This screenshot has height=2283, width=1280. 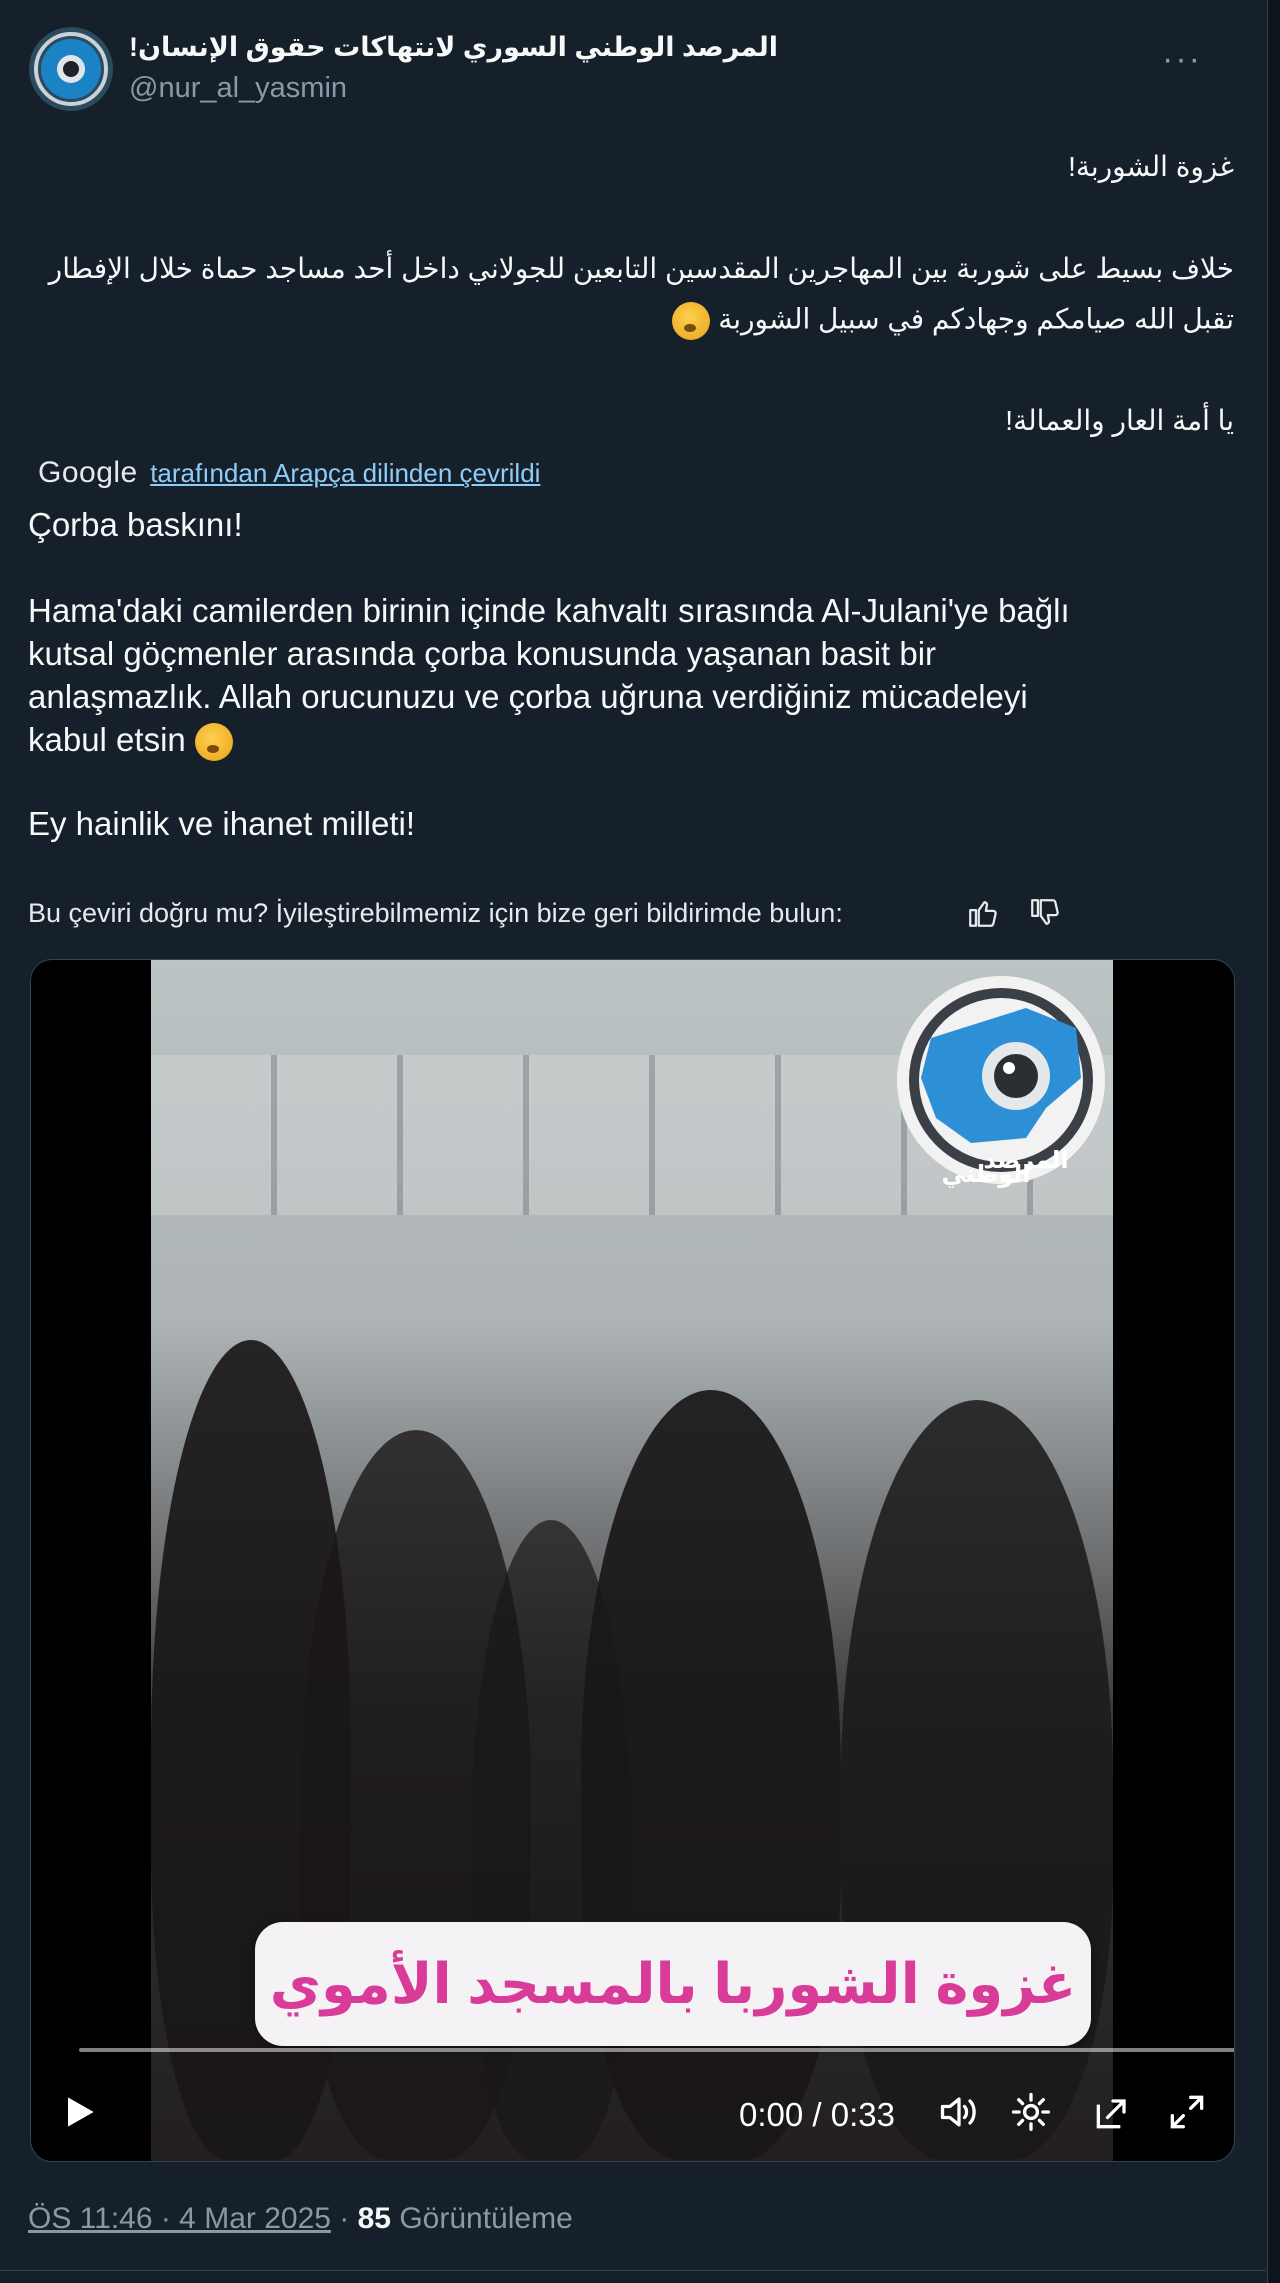 I want to click on translated-line: kabul etsin, so click(x=107, y=739).